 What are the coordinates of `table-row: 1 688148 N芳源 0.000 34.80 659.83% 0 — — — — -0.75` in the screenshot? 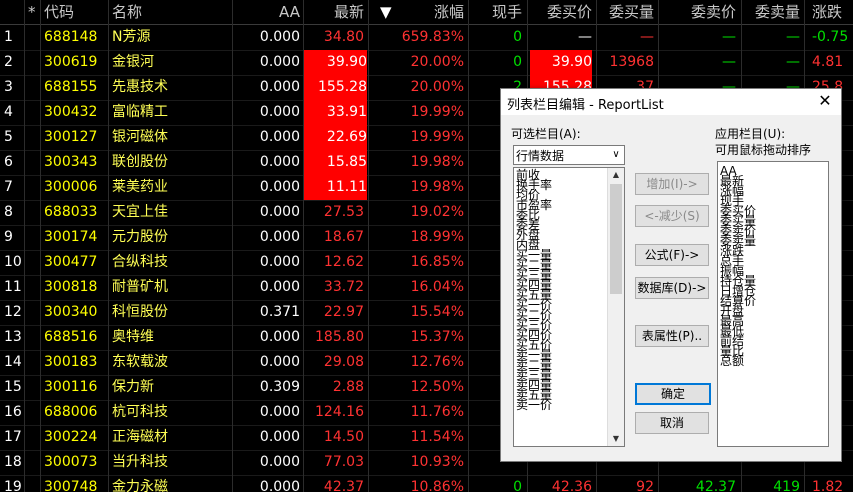 It's located at (426, 38).